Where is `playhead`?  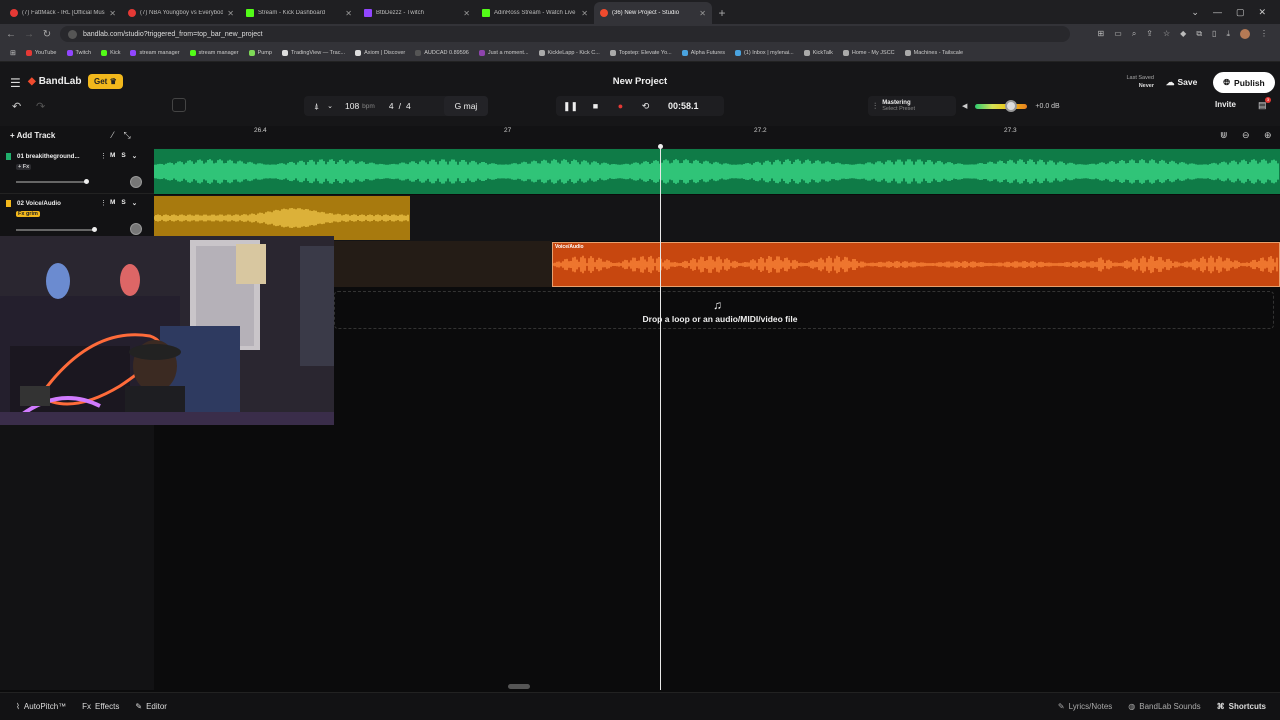 playhead is located at coordinates (660, 417).